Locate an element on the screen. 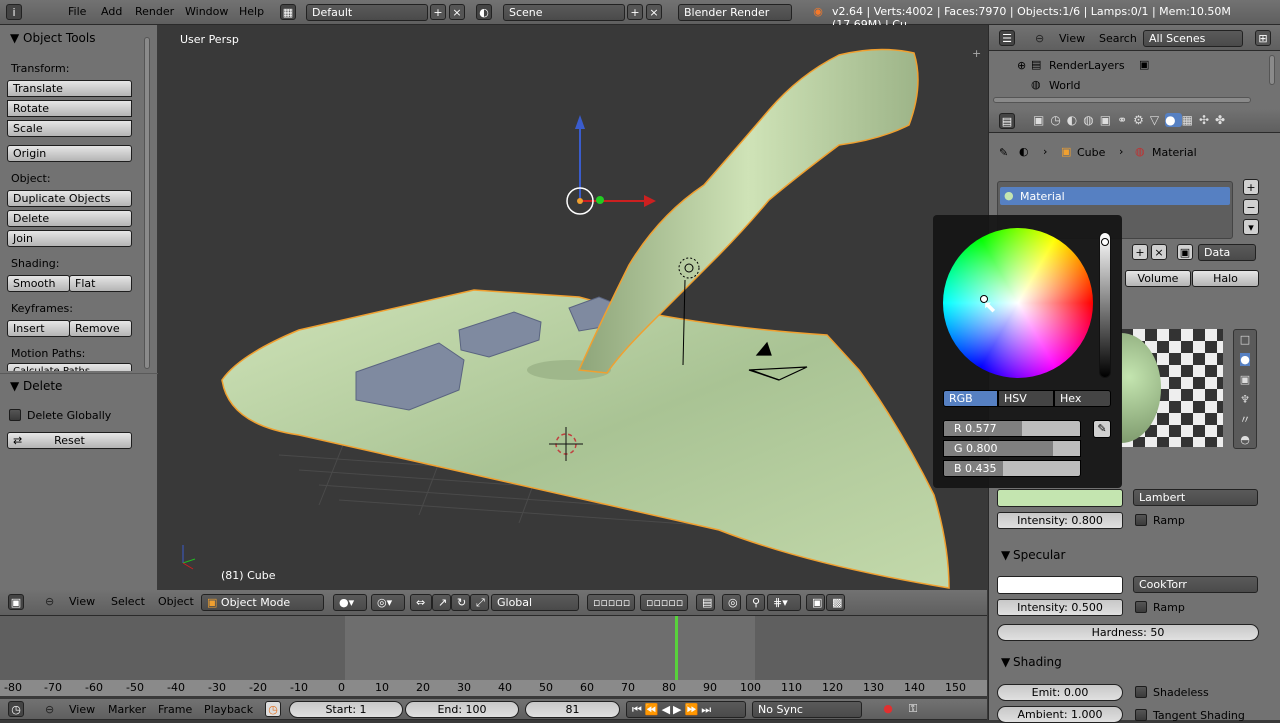  preview-type-column: □ ● ▣ ♆ 〃 ◓ is located at coordinates (1245, 389).